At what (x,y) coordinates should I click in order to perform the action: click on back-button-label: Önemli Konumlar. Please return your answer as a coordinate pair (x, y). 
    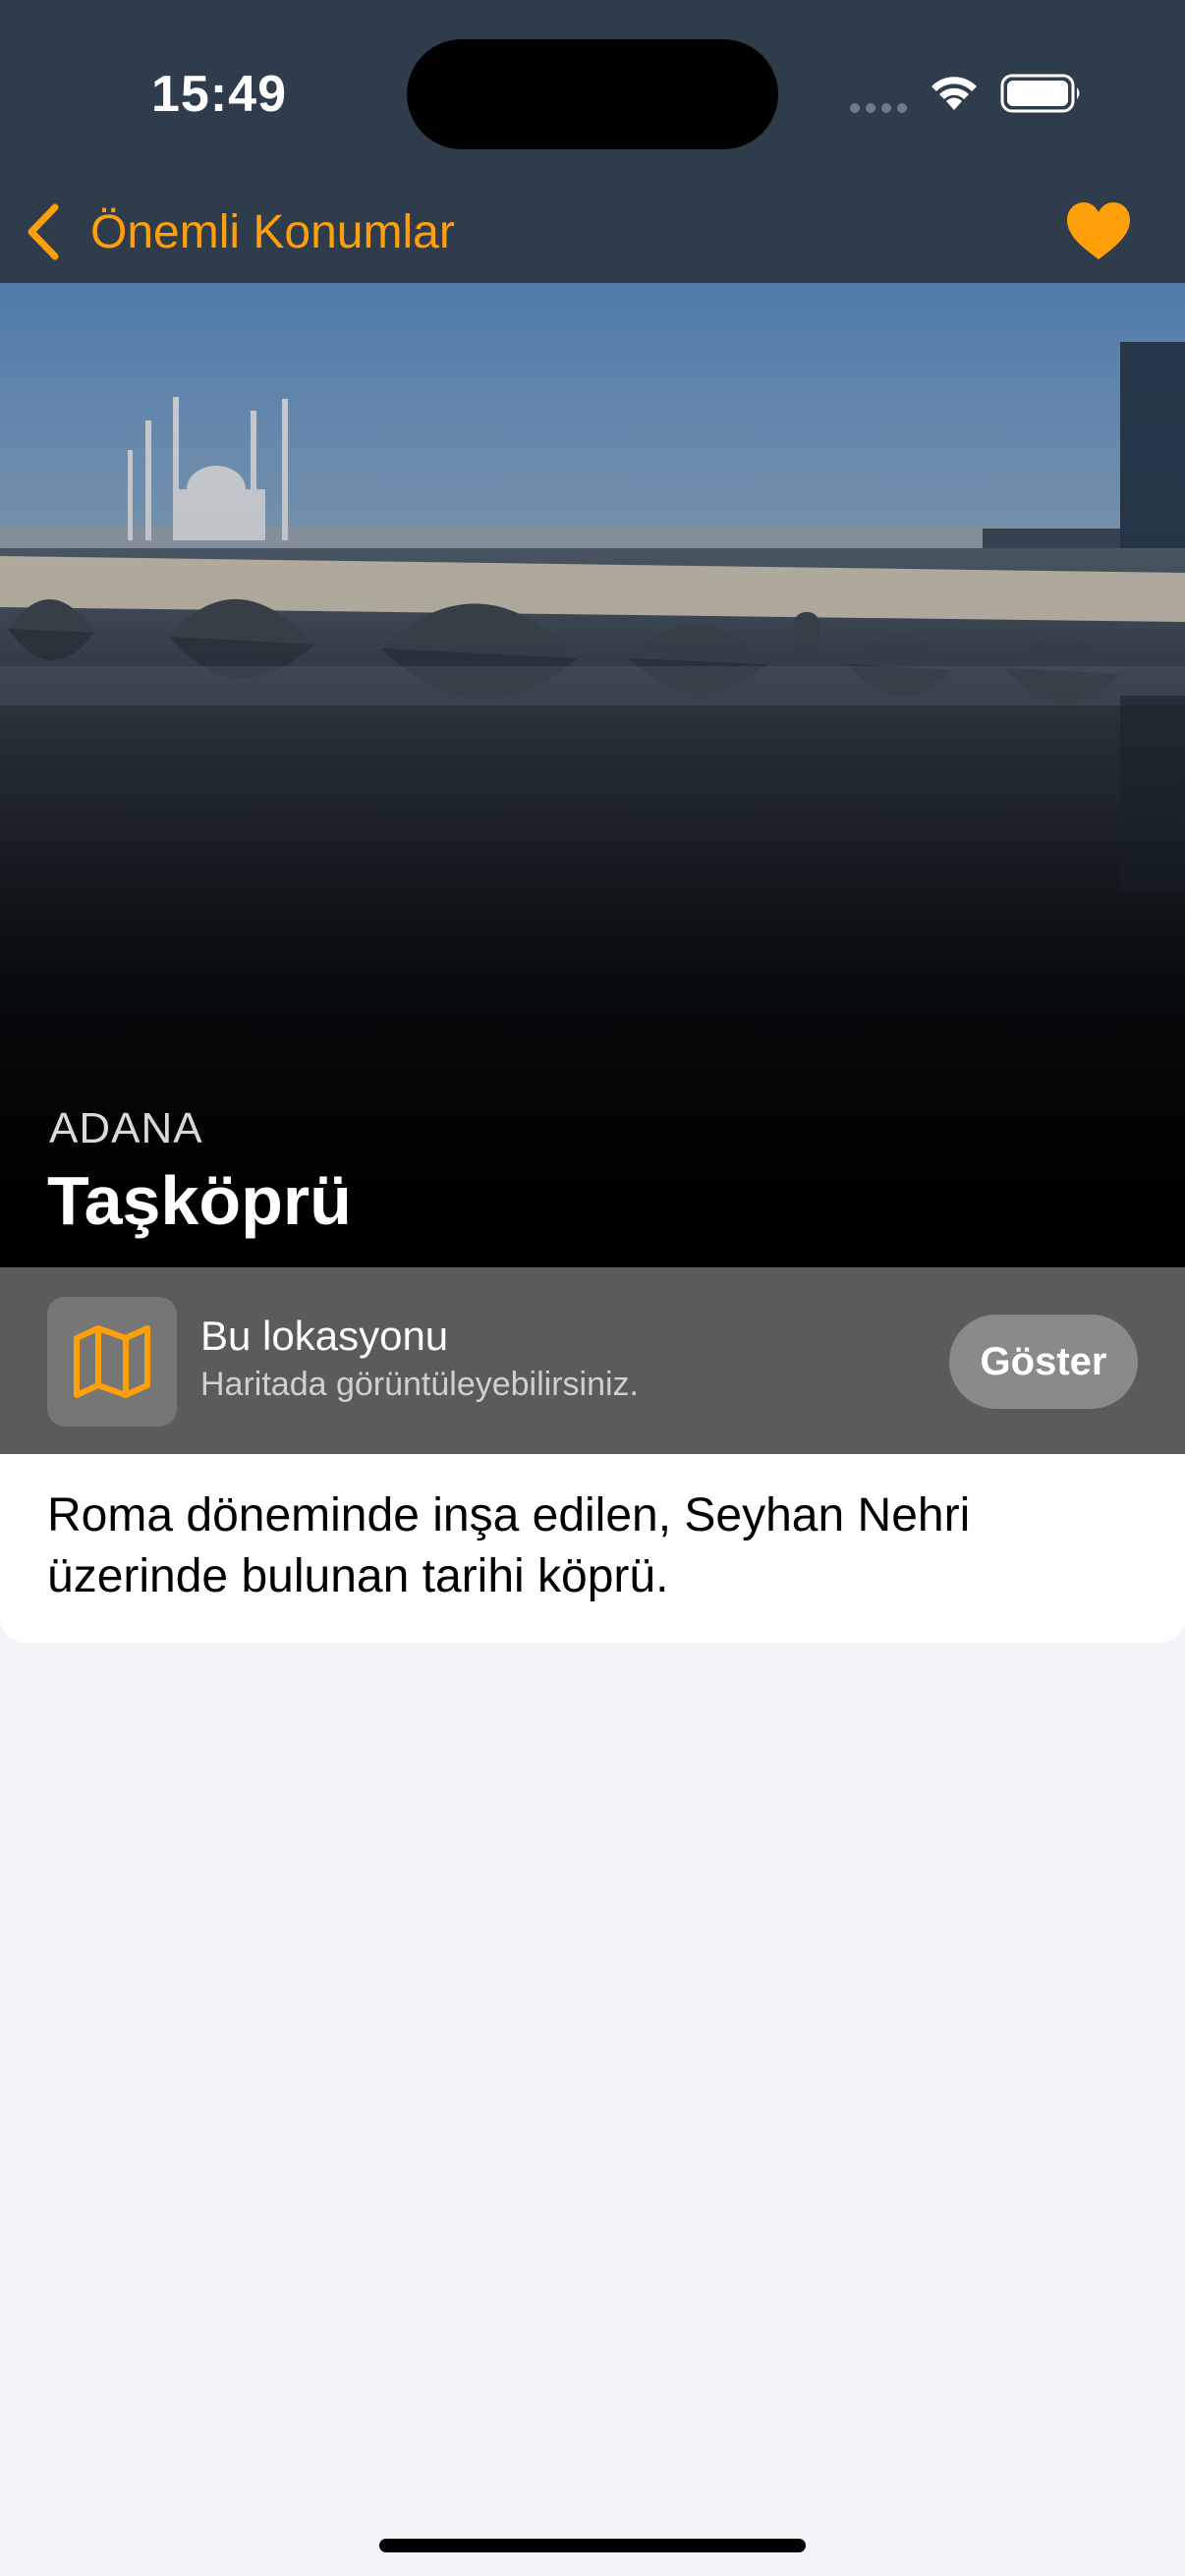
    Looking at the image, I should click on (273, 231).